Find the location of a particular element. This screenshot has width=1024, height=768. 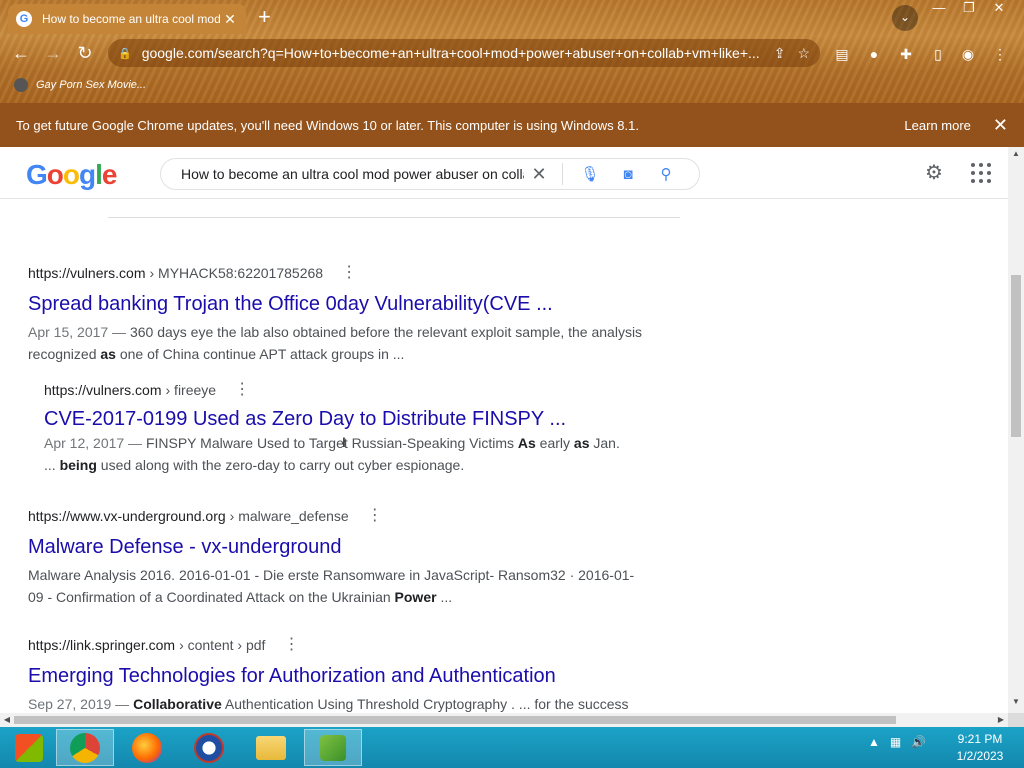

back-icon: ← is located at coordinates (21, 53).